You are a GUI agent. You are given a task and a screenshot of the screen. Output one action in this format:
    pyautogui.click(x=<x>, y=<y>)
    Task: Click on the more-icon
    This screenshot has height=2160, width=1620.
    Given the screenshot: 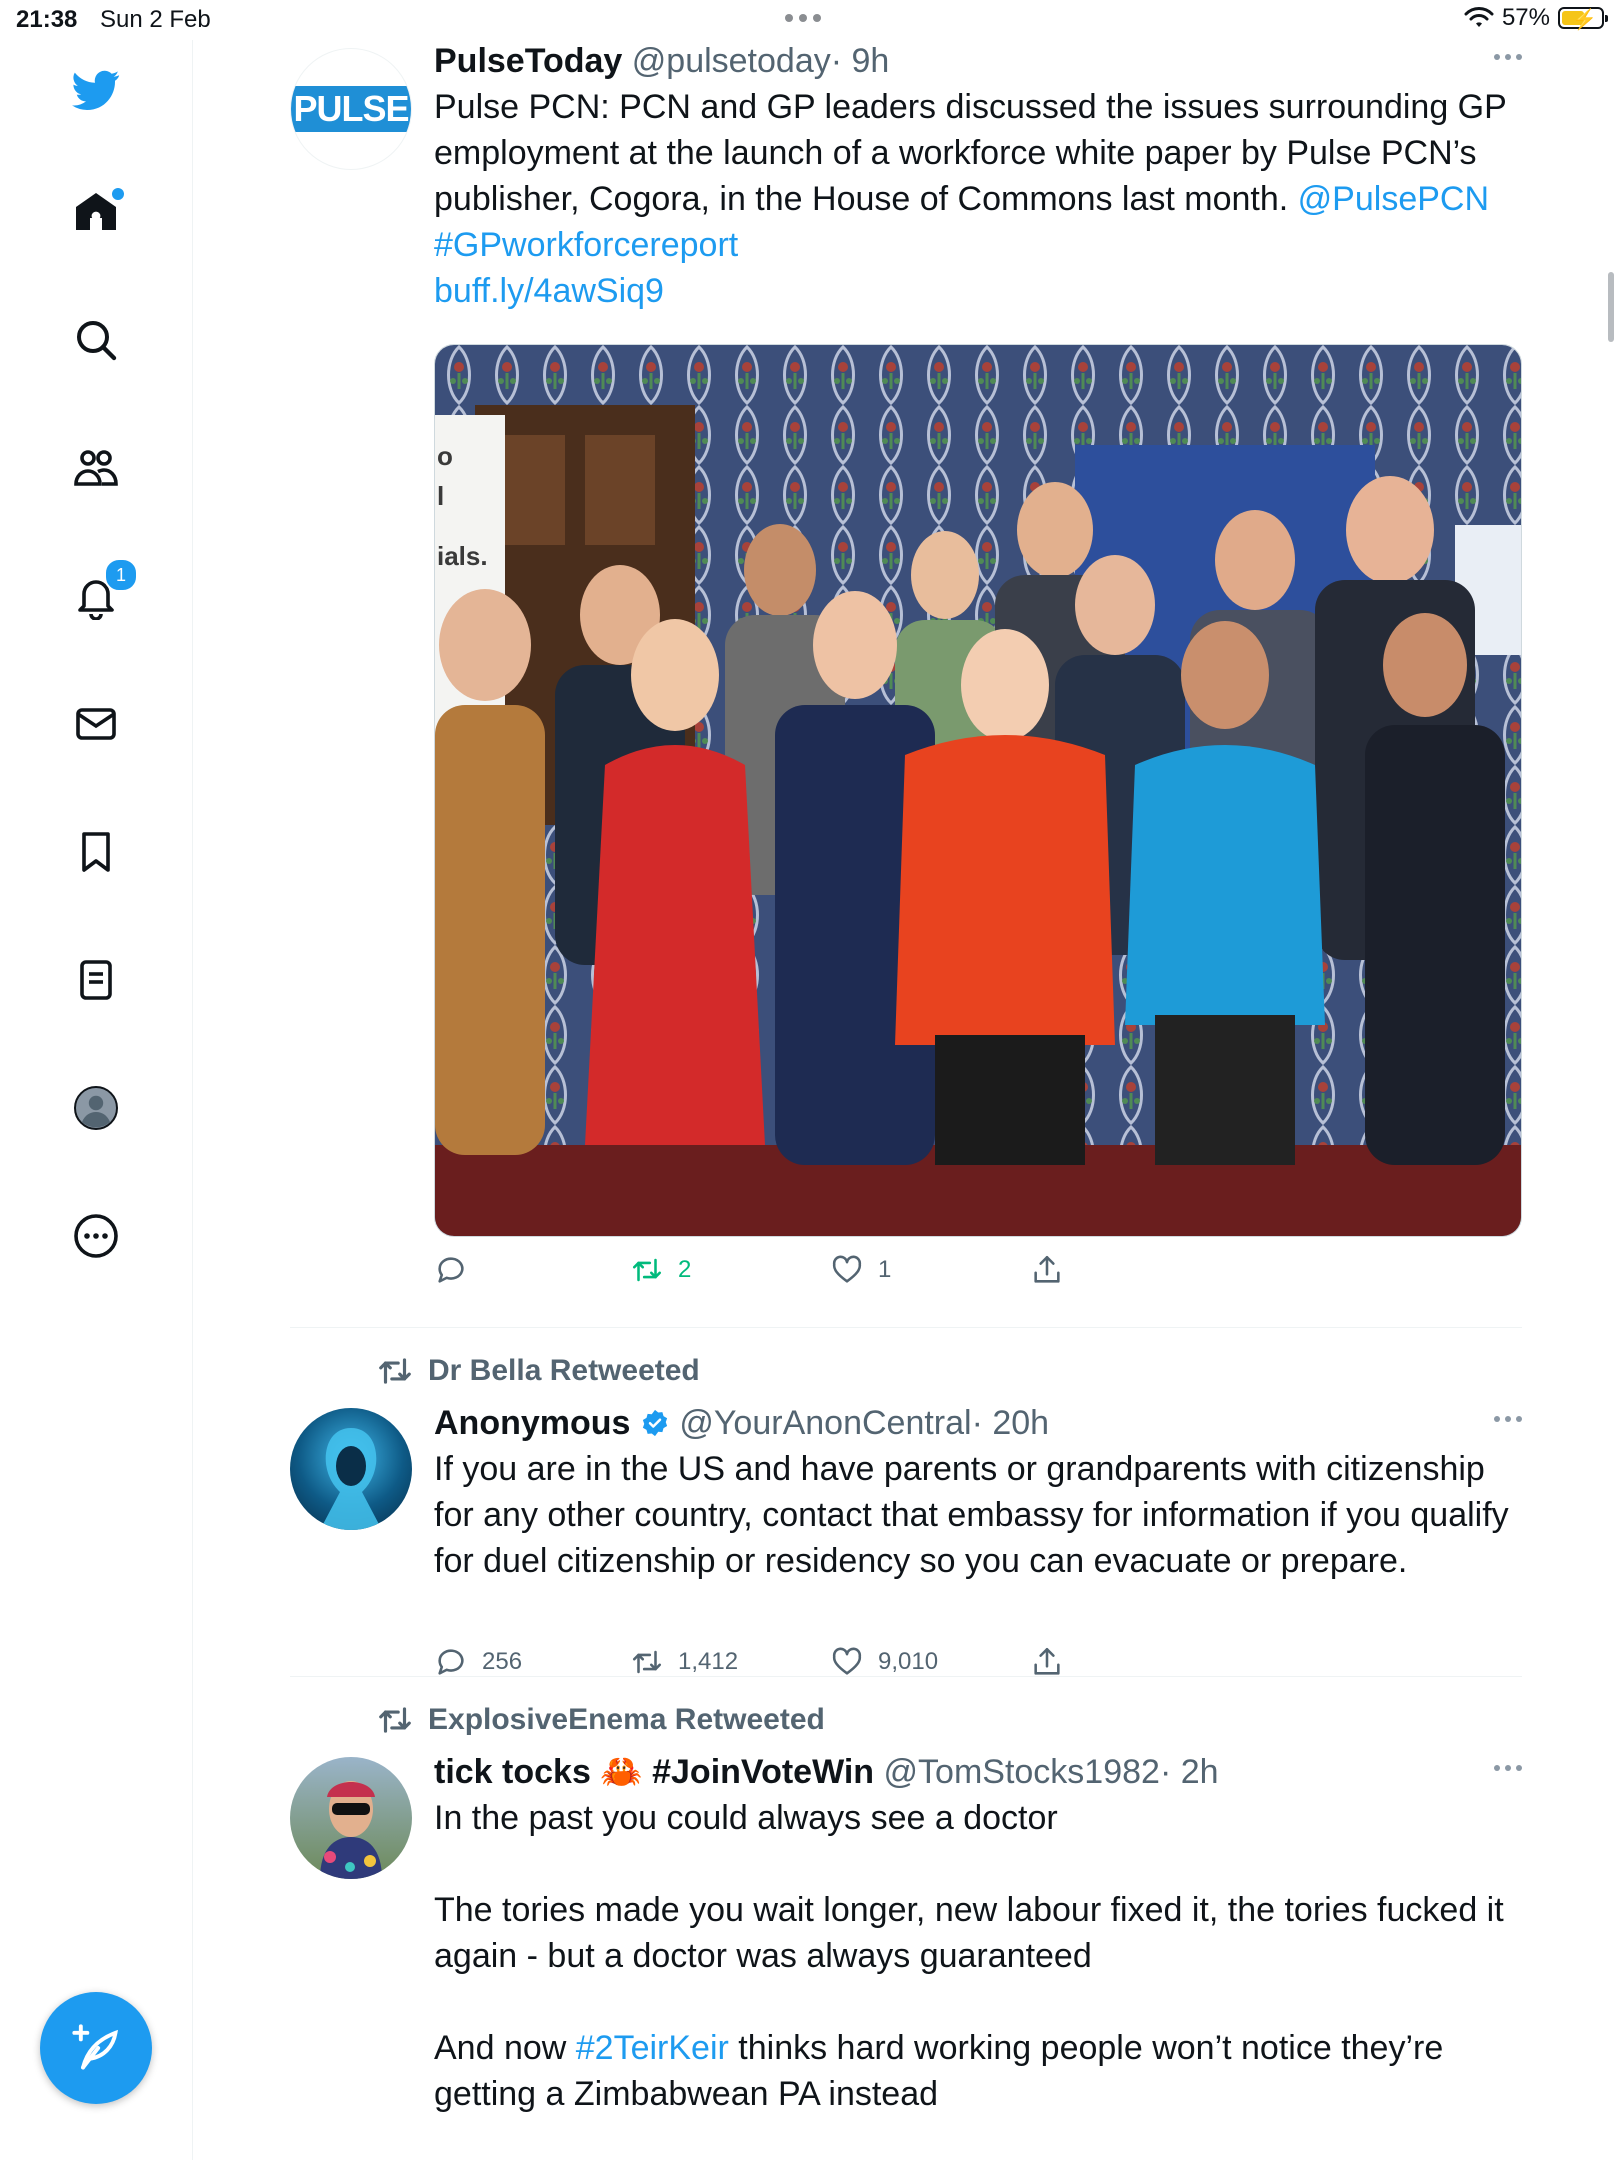 What is the action you would take?
    pyautogui.click(x=96, y=1236)
    